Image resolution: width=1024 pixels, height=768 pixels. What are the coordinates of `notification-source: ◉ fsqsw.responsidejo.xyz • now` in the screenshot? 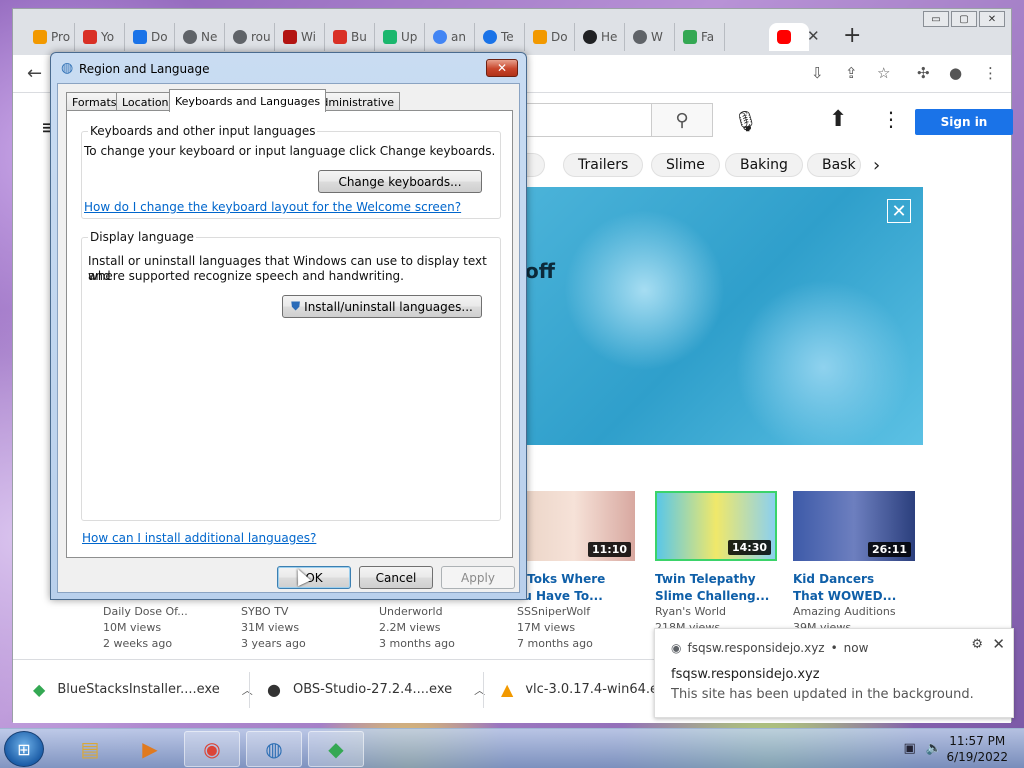 It's located at (770, 648).